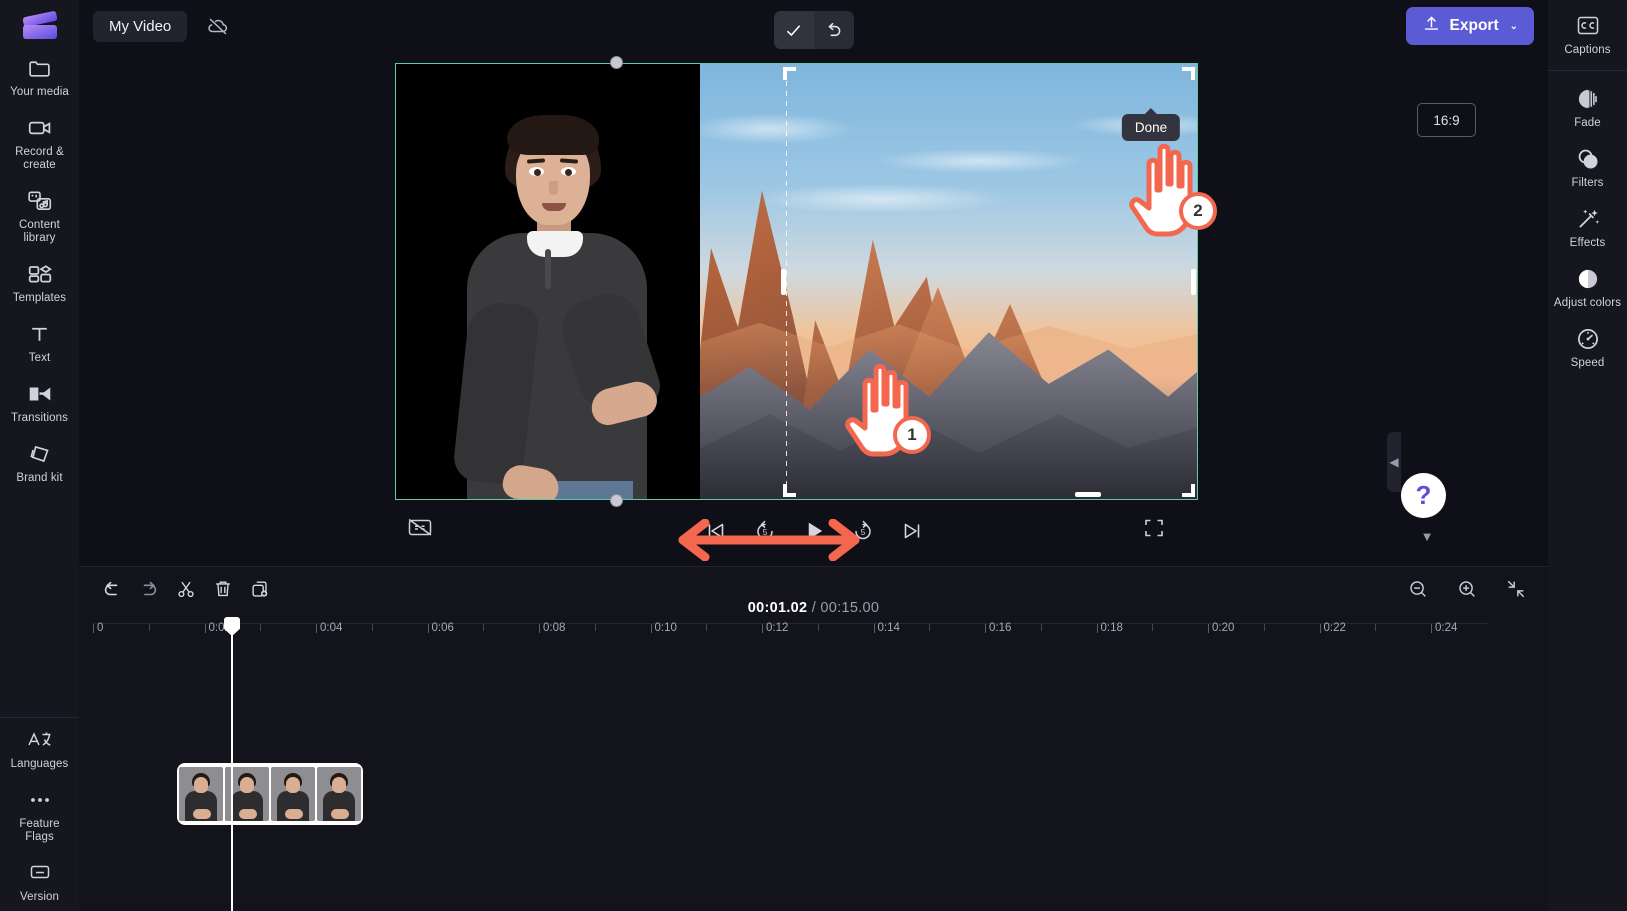 Image resolution: width=1627 pixels, height=911 pixels. What do you see at coordinates (1334, 628) in the screenshot?
I see `ruler-tick-label: 0:22` at bounding box center [1334, 628].